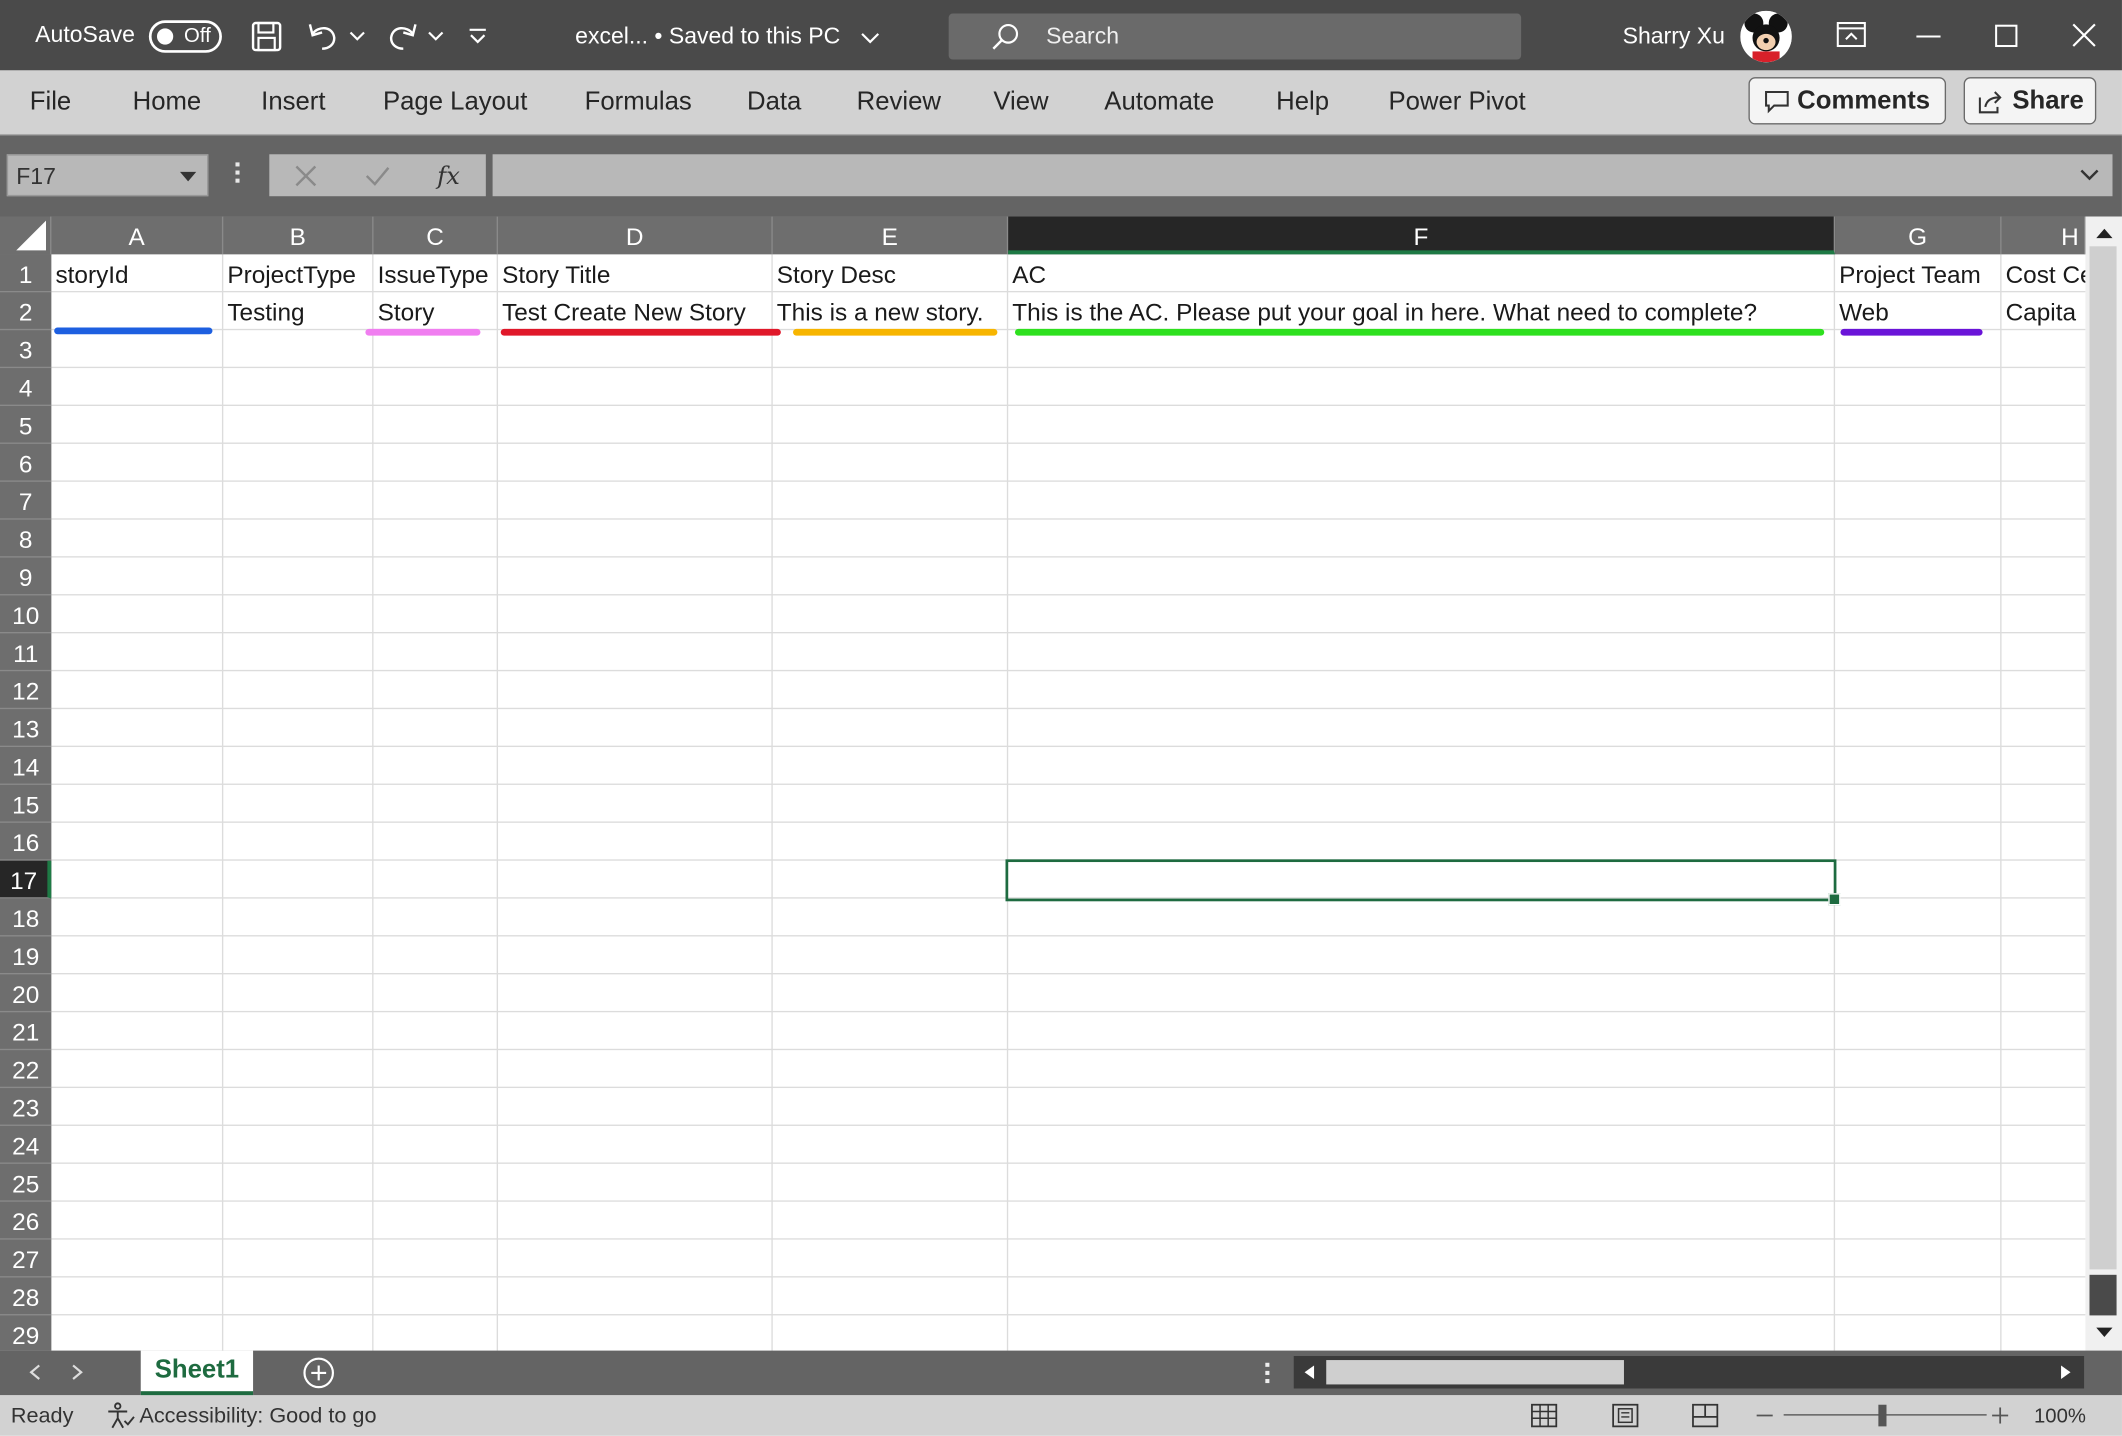  I want to click on cell-h2: Capita, so click(2044, 311).